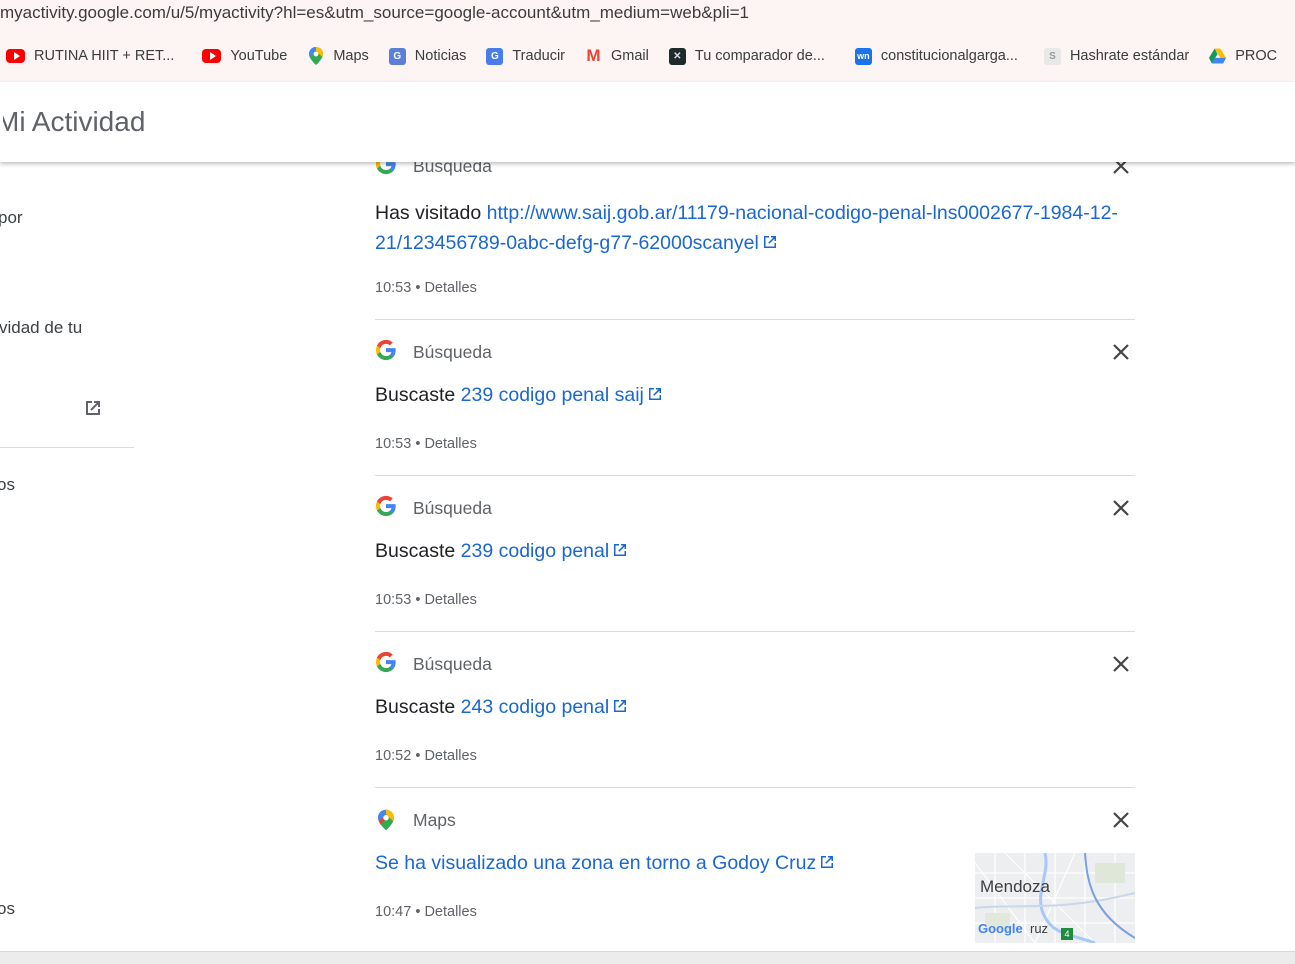 The width and height of the screenshot is (1295, 964). What do you see at coordinates (259, 56) in the screenshot?
I see `bookmark-label: YouTube` at bounding box center [259, 56].